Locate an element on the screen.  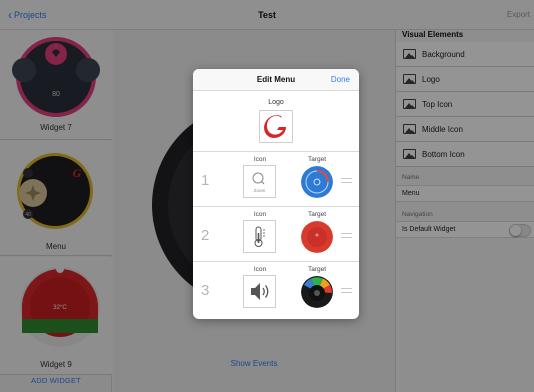
zoom-icon-label: Zoom is located at coordinates (260, 190).